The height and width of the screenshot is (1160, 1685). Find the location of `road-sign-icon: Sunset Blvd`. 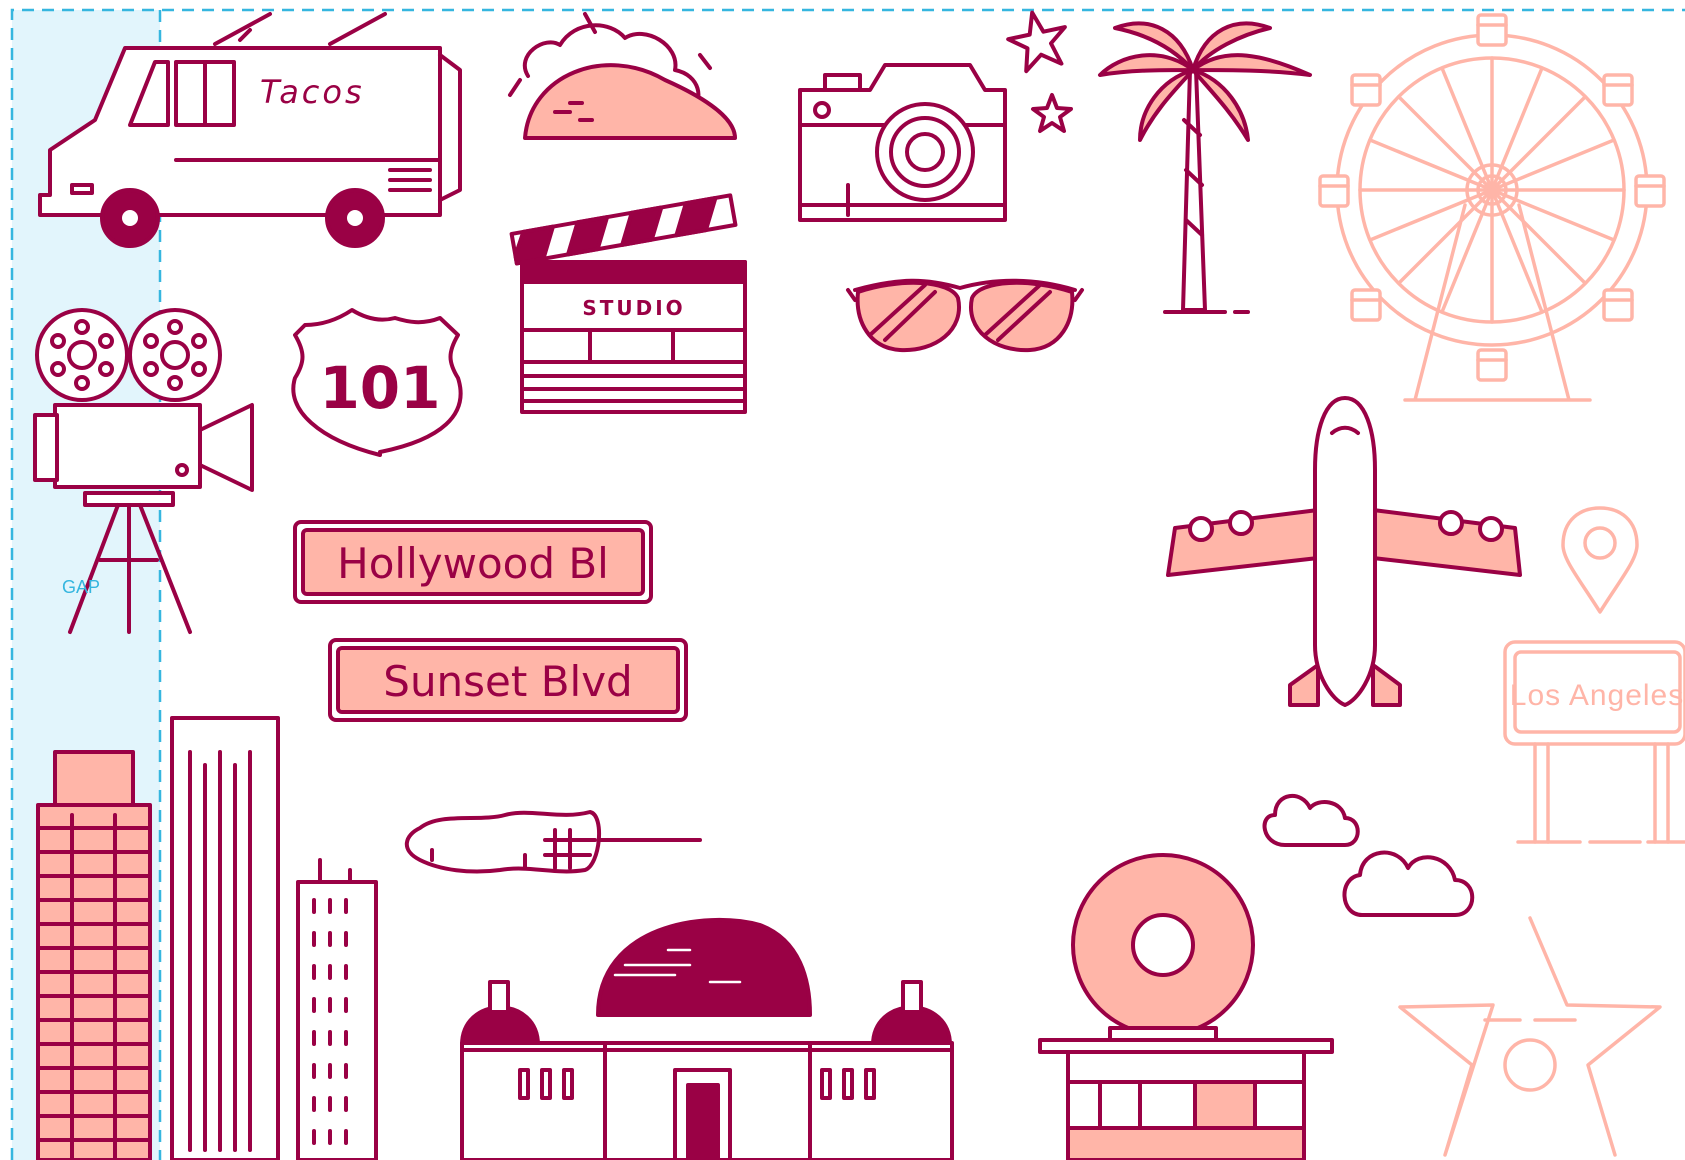

road-sign-icon: Sunset Blvd is located at coordinates (508, 680).